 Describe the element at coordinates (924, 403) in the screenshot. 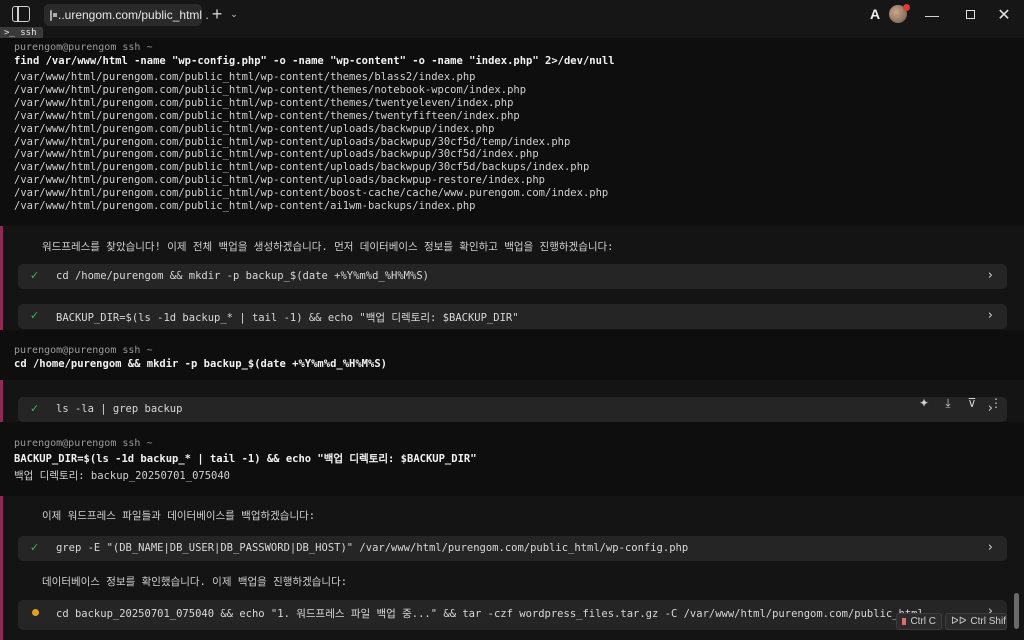

I see `pin-icon: ✦` at that location.